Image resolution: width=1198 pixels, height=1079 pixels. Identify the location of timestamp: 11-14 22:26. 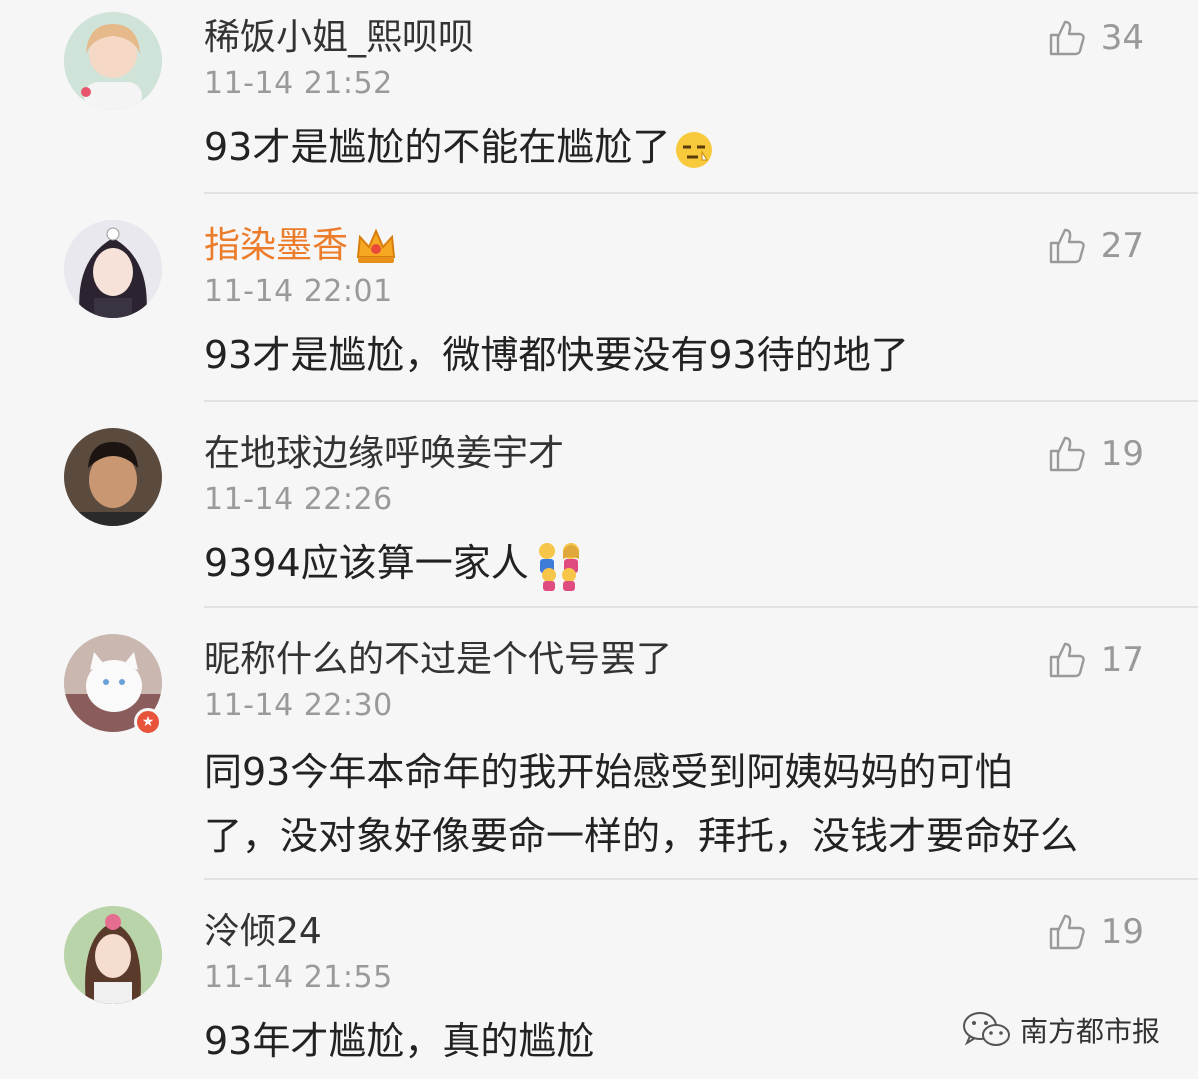
(298, 499).